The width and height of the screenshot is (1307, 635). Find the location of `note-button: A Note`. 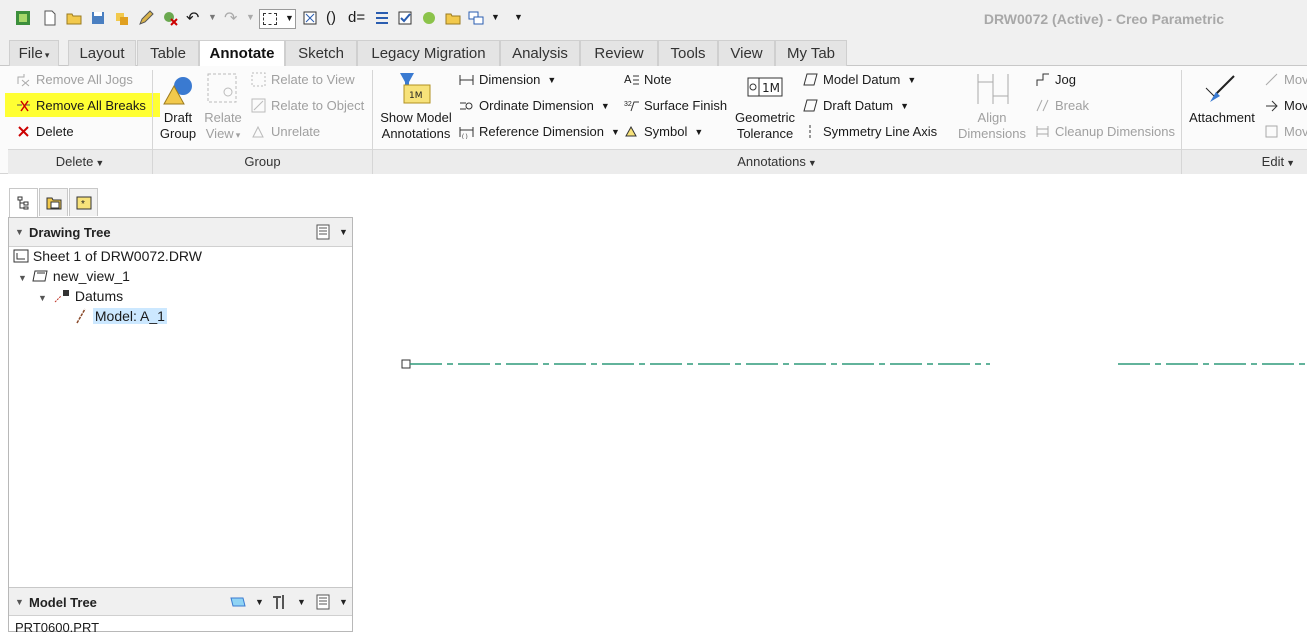

note-button: A Note is located at coordinates (647, 79).